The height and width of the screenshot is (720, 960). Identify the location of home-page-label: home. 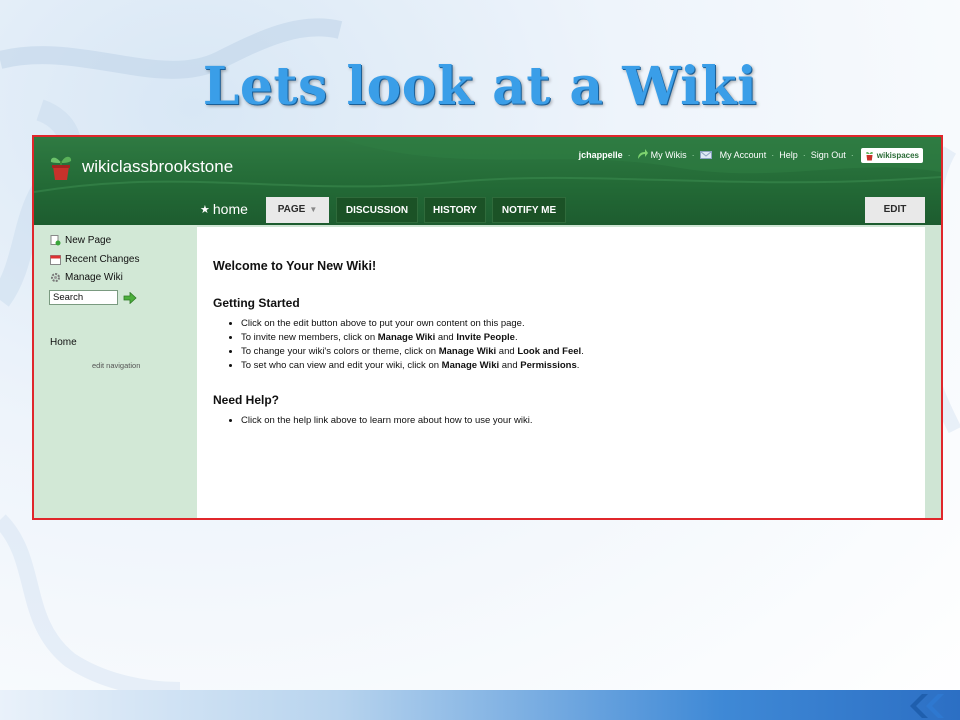
(230, 209).